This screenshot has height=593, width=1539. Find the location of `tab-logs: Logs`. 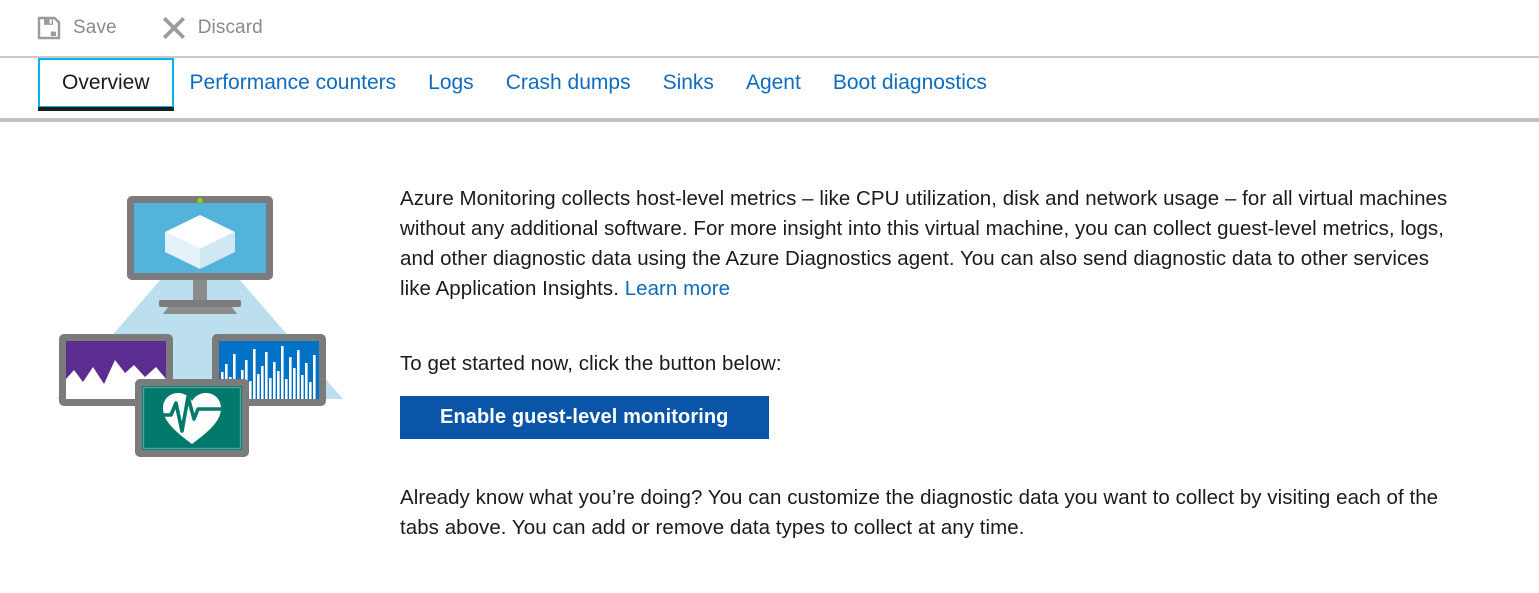

tab-logs: Logs is located at coordinates (451, 83).